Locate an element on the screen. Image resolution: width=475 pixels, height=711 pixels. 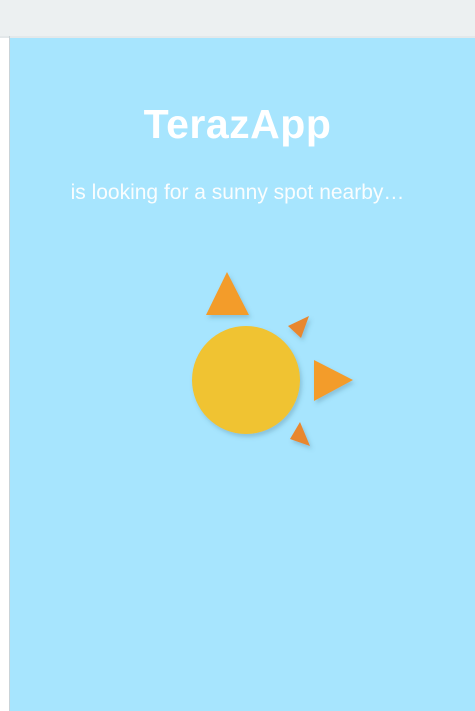
sun-disc is located at coordinates (246, 380).